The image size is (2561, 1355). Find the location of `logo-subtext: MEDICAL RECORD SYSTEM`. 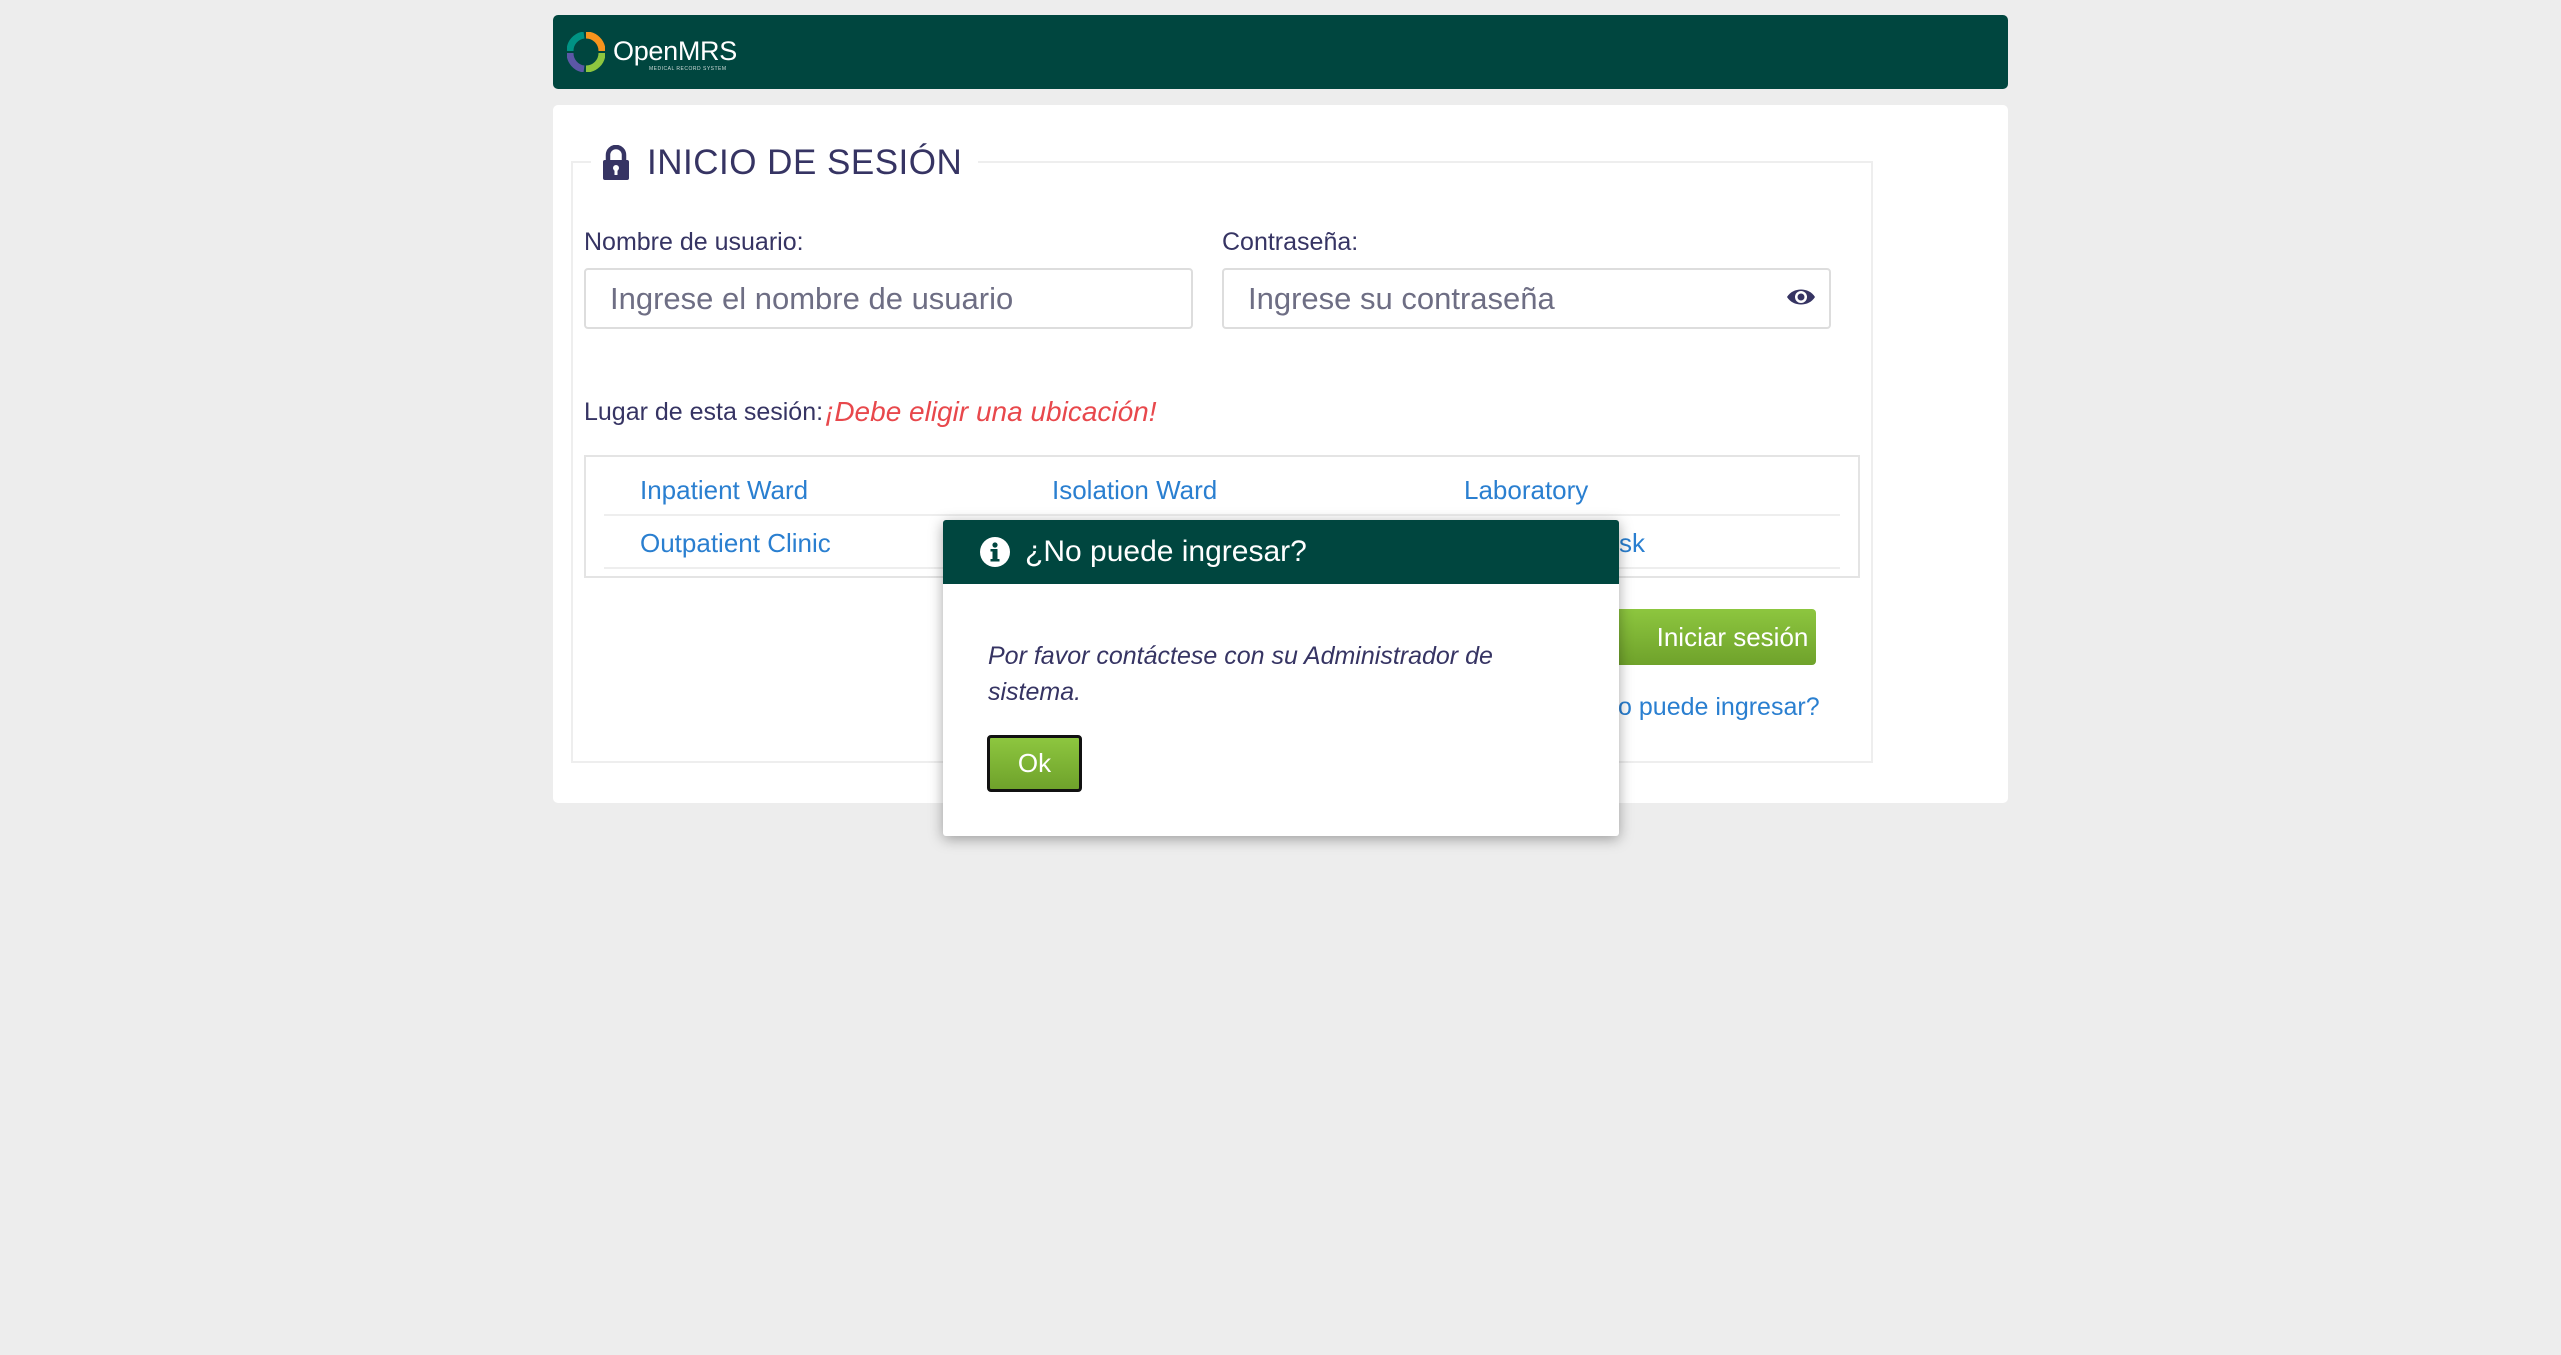

logo-subtext: MEDICAL RECORD SYSTEM is located at coordinates (688, 69).